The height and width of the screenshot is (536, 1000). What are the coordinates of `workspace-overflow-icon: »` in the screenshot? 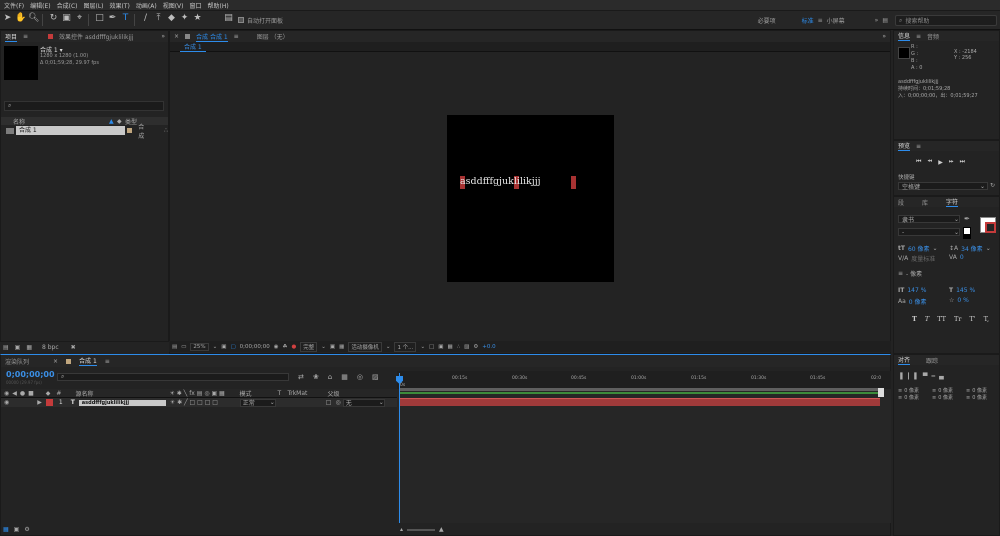 It's located at (877, 20).